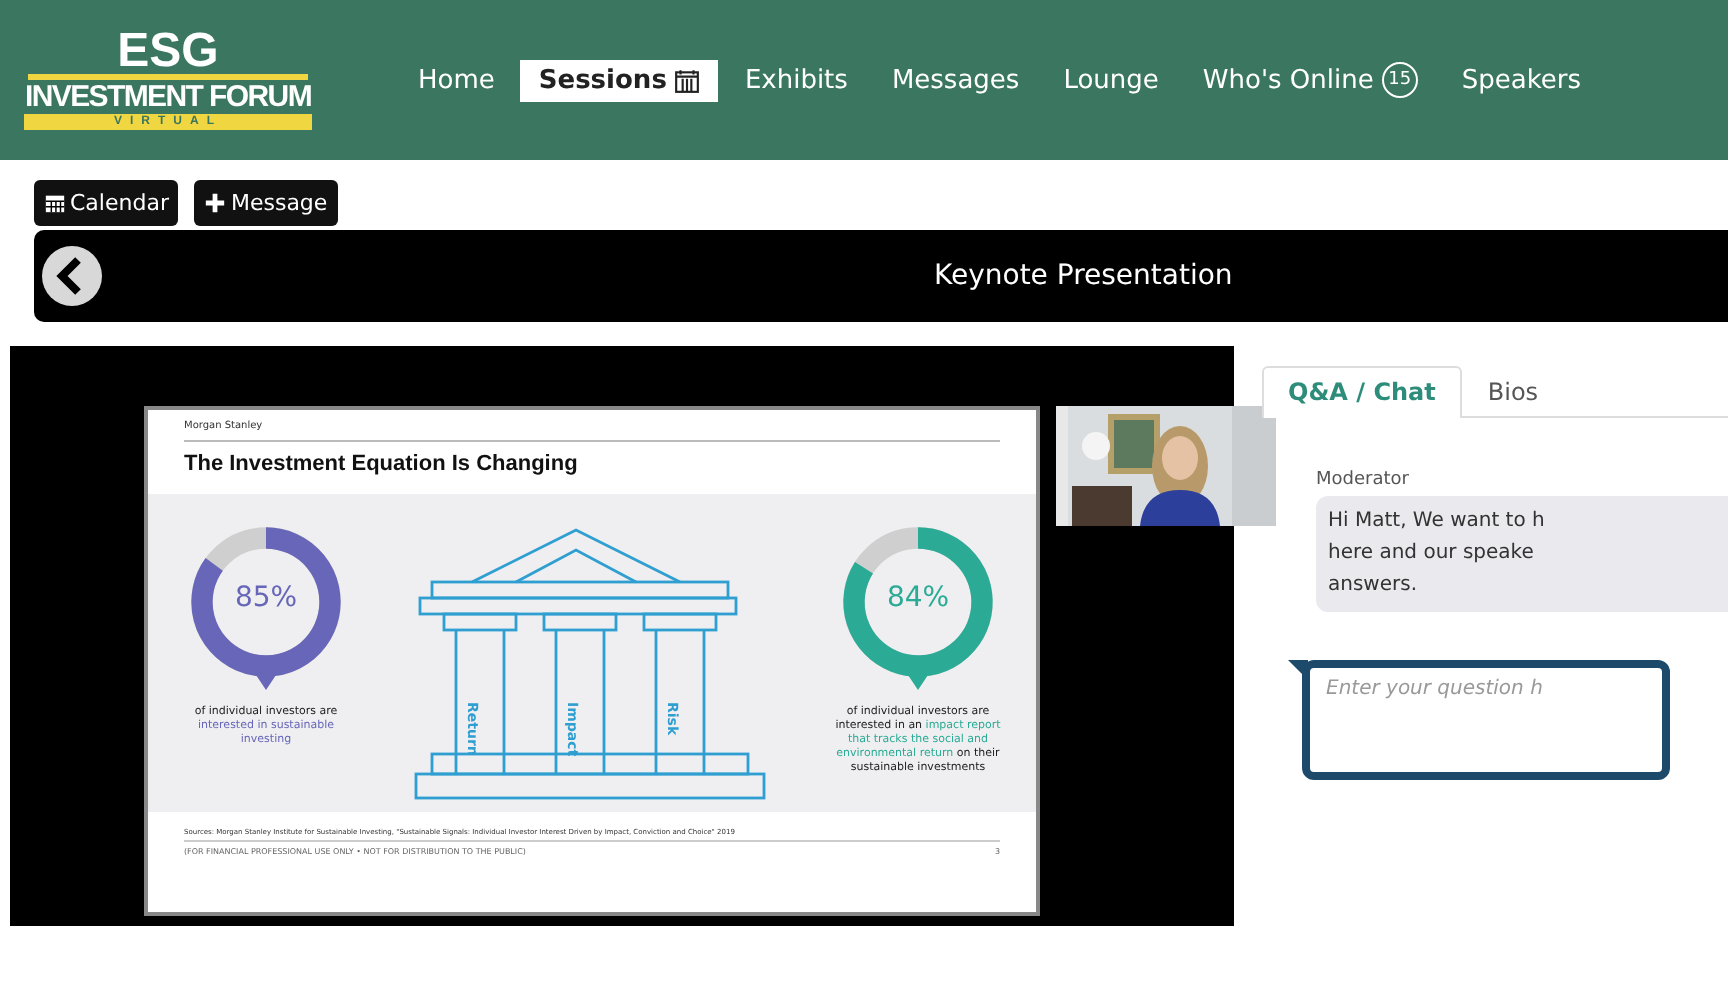 The width and height of the screenshot is (1728, 1008). What do you see at coordinates (1486, 720) in the screenshot?
I see `question-field: Enter your question h` at bounding box center [1486, 720].